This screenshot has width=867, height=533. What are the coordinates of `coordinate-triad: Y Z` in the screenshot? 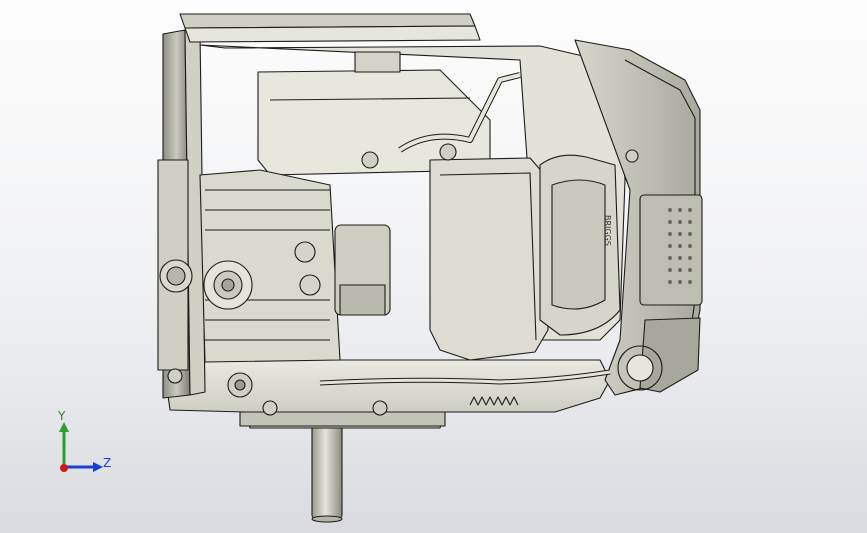 It's located at (85, 445).